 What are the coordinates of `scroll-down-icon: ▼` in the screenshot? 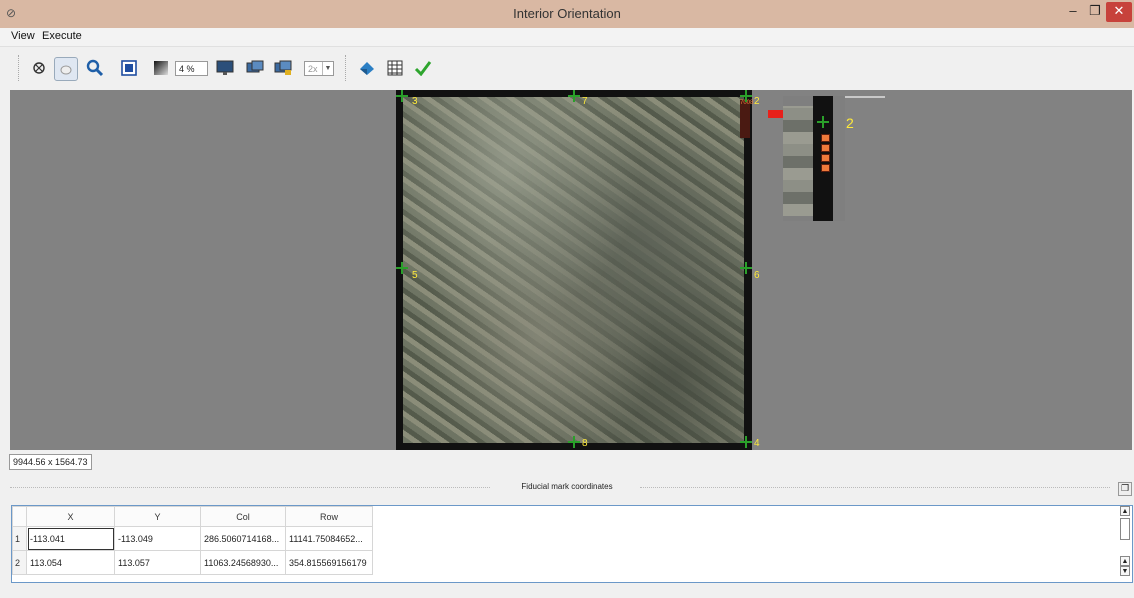 It's located at (1125, 571).